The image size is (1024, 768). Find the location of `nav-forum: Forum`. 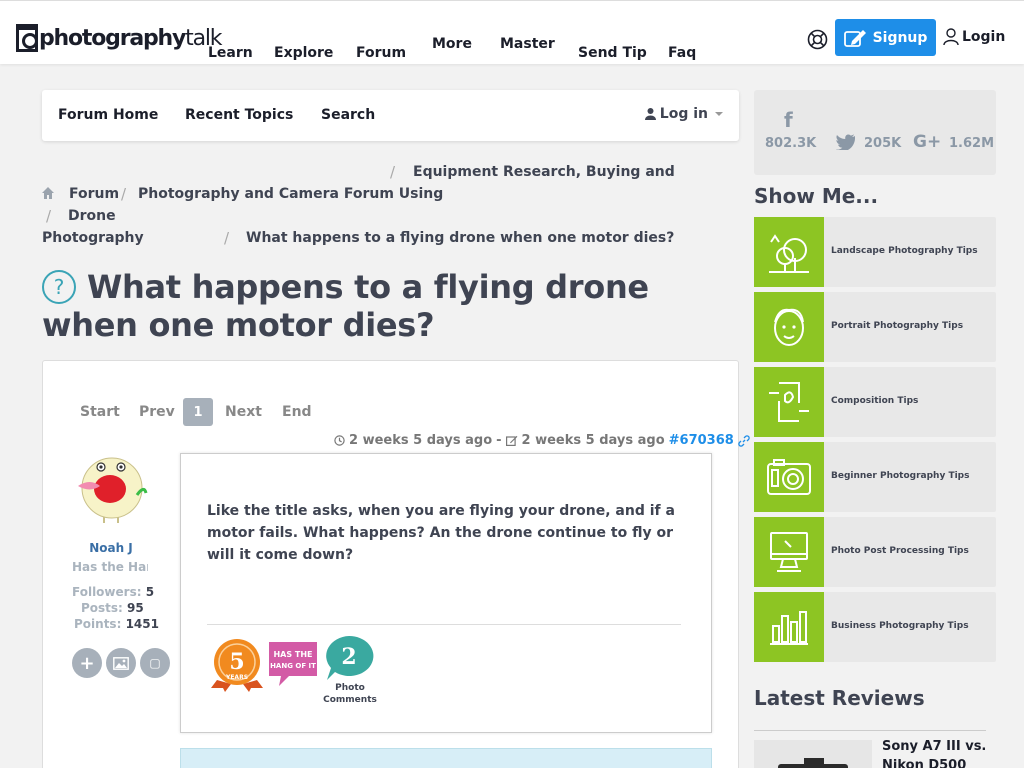

nav-forum: Forum is located at coordinates (381, 53).